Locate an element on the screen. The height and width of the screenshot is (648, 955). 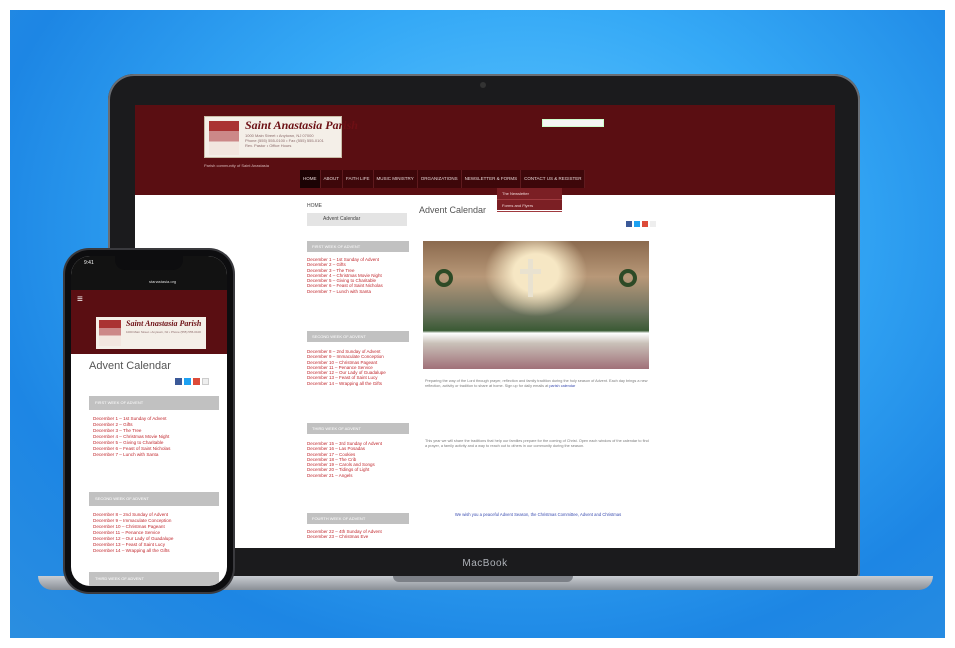
laptop-brand-label: MacBook is located at coordinates (485, 563).